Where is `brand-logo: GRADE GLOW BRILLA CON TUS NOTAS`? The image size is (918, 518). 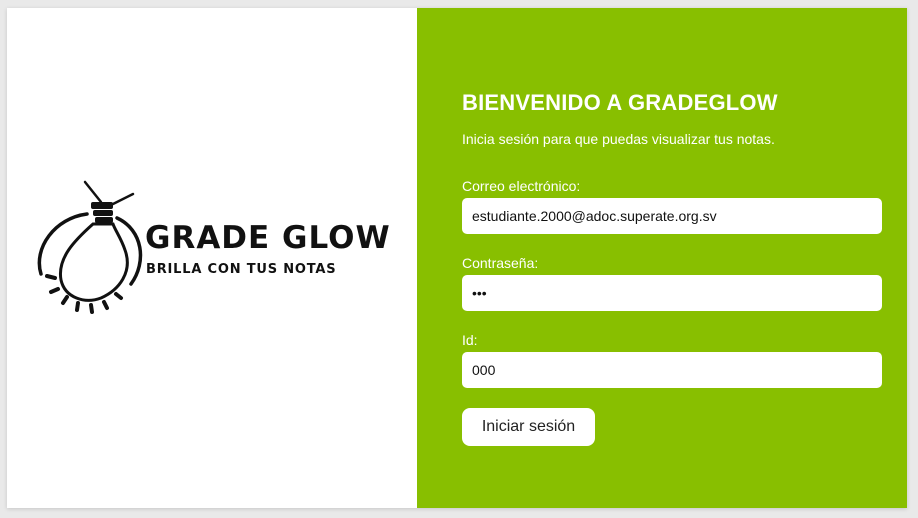 brand-logo: GRADE GLOW BRILLA CON TUS NOTAS is located at coordinates (207, 248).